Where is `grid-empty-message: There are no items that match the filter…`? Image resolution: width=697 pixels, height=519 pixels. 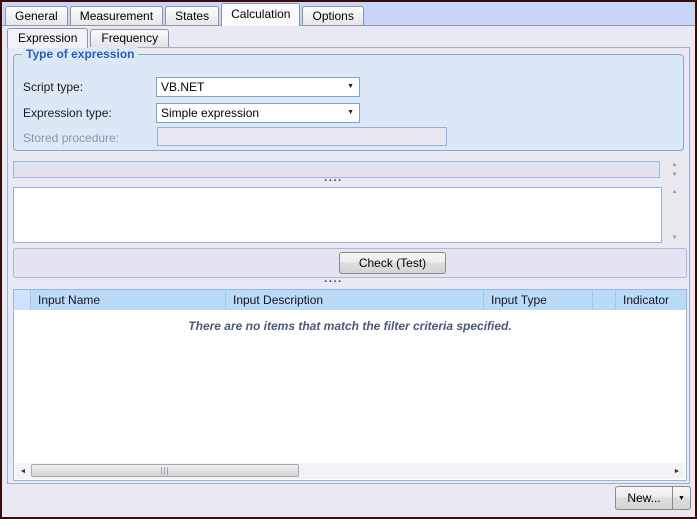 grid-empty-message: There are no items that match the filter… is located at coordinates (350, 326).